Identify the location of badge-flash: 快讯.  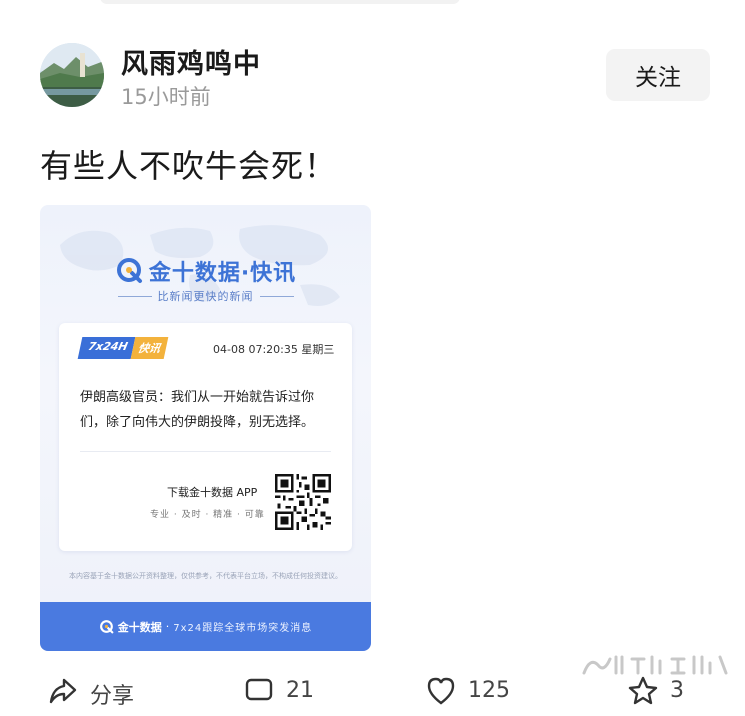
(149, 348).